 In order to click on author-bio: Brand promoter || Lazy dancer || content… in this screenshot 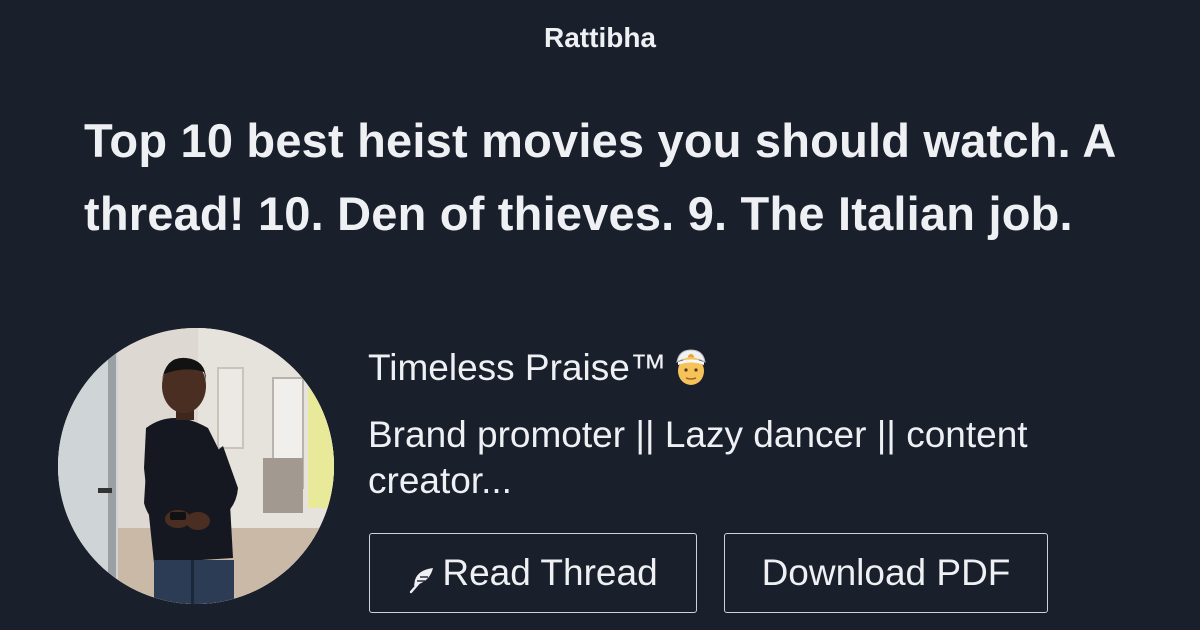, I will do `click(698, 457)`.